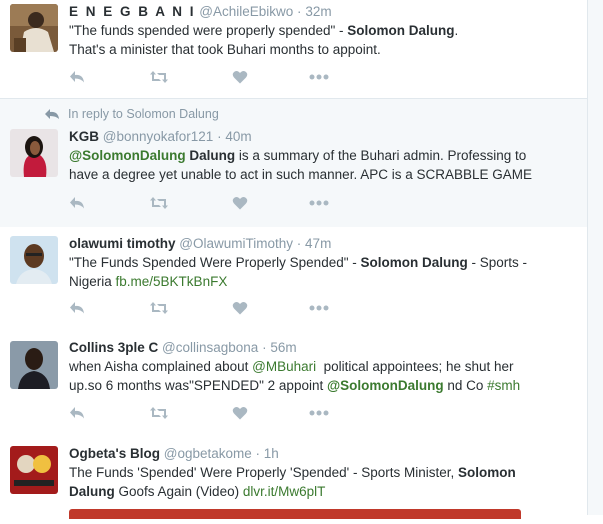  What do you see at coordinates (208, 453) in the screenshot?
I see `user-handle: @ogbetakome` at bounding box center [208, 453].